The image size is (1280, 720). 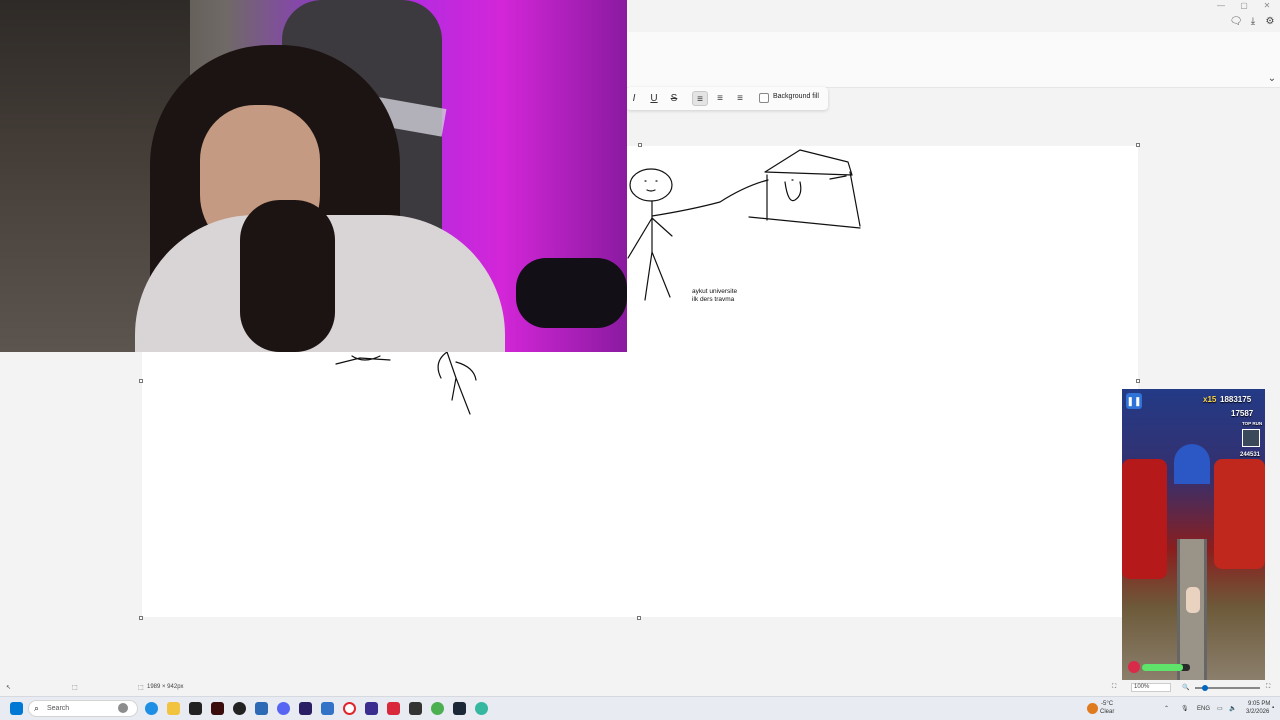 I want to click on pause-icon: ❚❚, so click(x=1134, y=401).